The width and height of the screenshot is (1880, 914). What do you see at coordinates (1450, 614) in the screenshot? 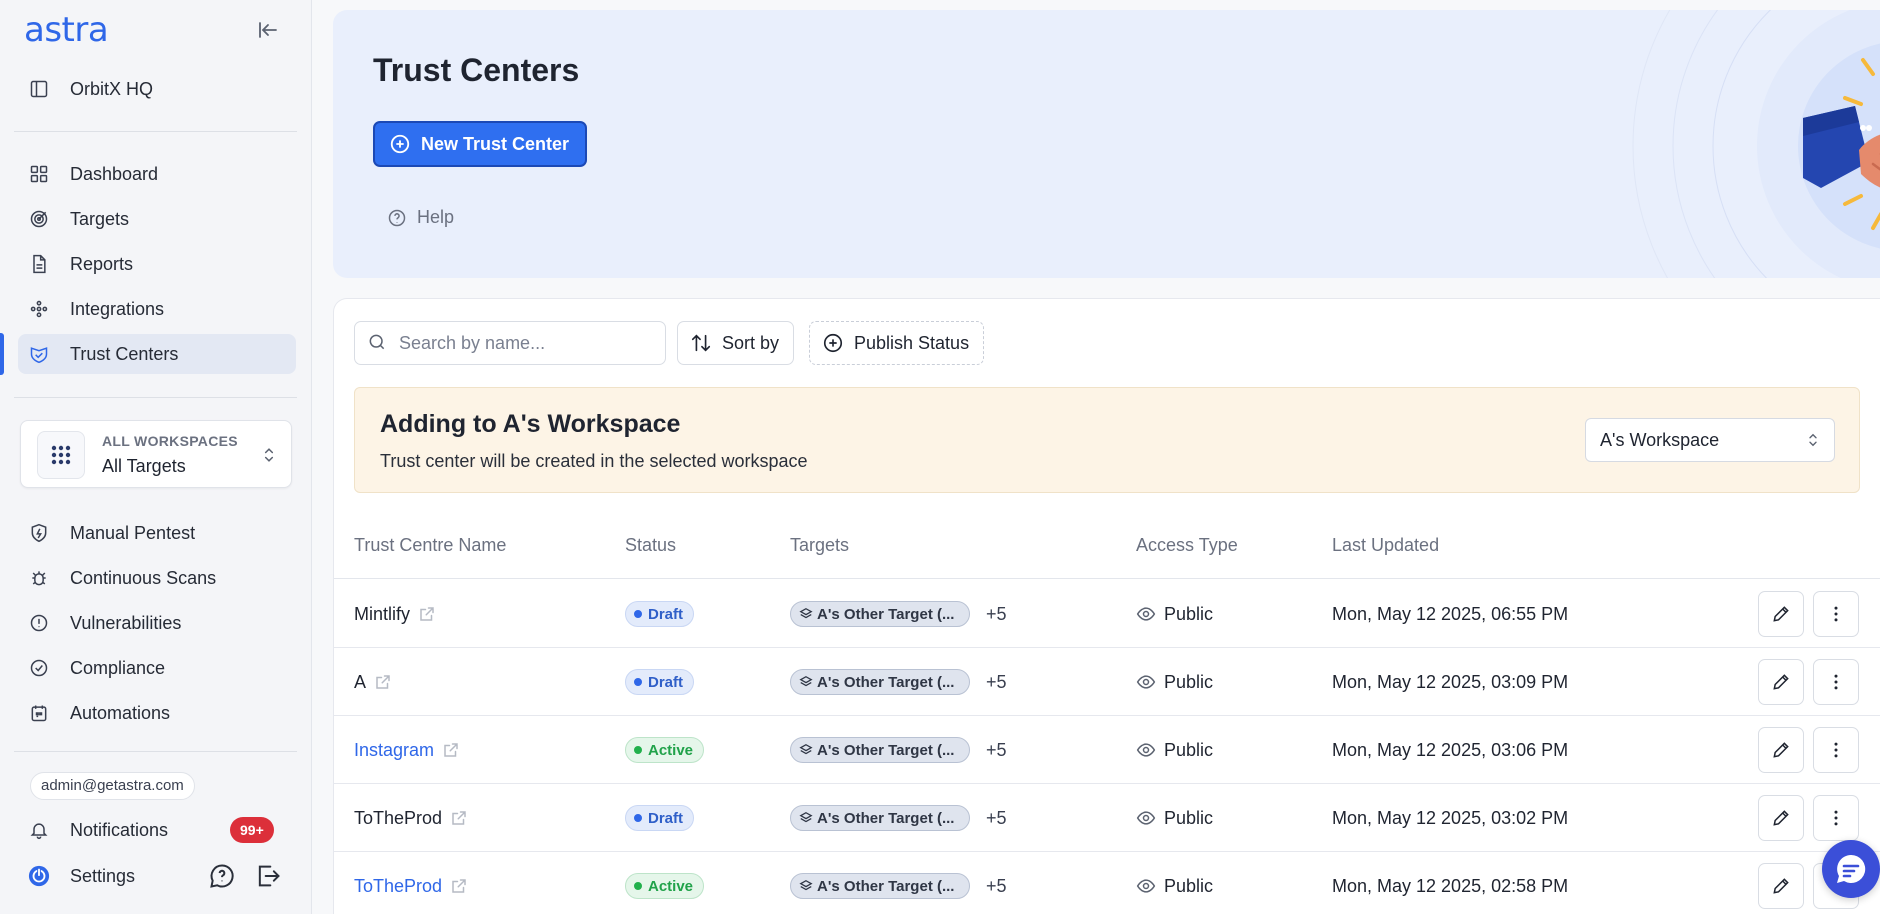
I see `updated-cell: Mon, May 12 2025, 06:55 PM` at bounding box center [1450, 614].